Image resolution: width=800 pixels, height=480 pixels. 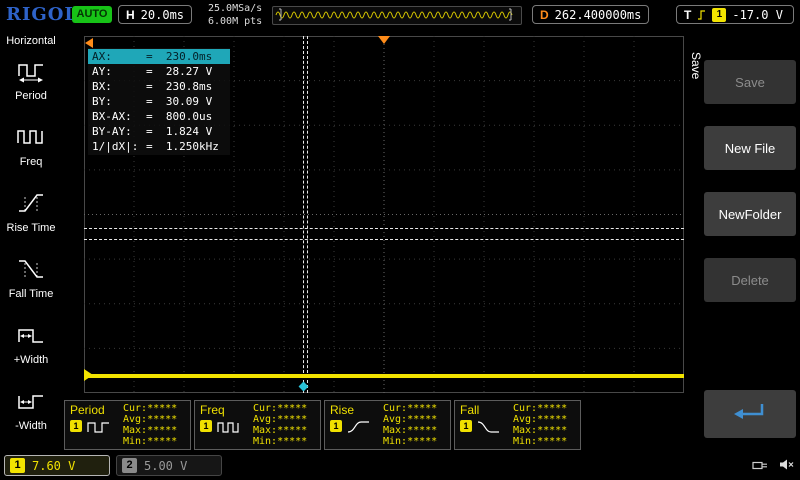 What do you see at coordinates (31, 139) in the screenshot?
I see `freq-icon` at bounding box center [31, 139].